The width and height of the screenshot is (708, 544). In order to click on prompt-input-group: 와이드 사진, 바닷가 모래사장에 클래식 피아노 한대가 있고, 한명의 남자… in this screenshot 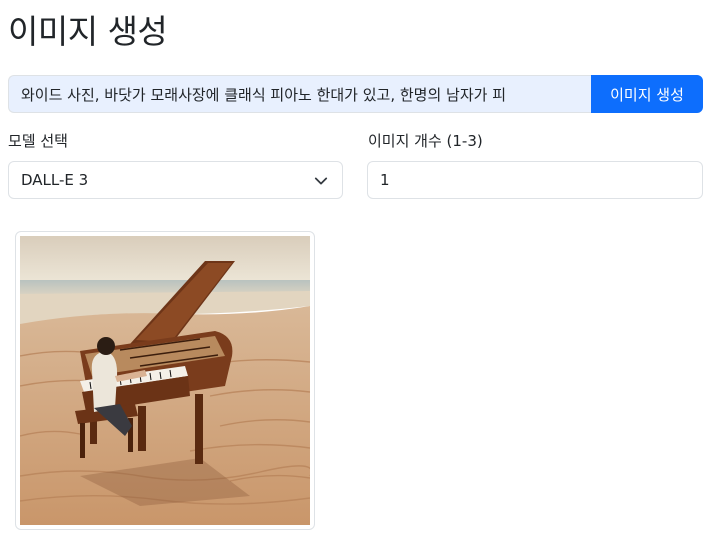, I will do `click(355, 94)`.